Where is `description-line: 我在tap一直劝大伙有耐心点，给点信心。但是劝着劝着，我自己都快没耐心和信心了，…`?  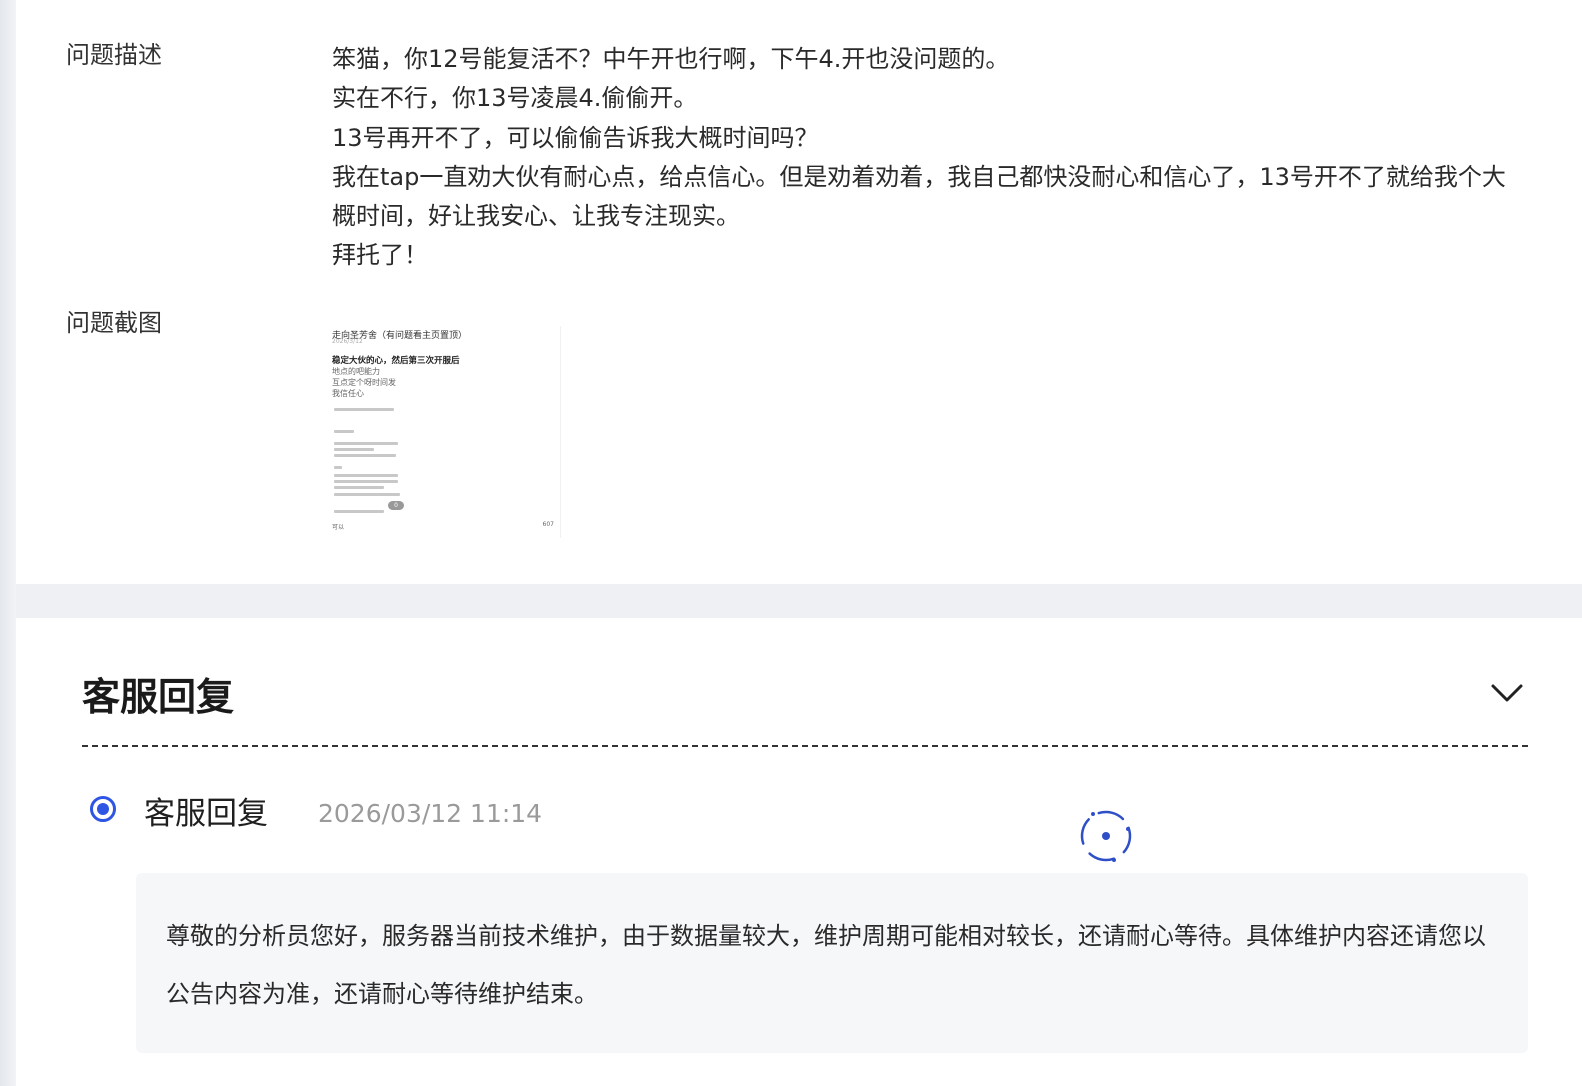 description-line: 我在tap一直劝大伙有耐心点，给点信心。但是劝着劝着，我自己都快没耐心和信心了，… is located at coordinates (919, 196).